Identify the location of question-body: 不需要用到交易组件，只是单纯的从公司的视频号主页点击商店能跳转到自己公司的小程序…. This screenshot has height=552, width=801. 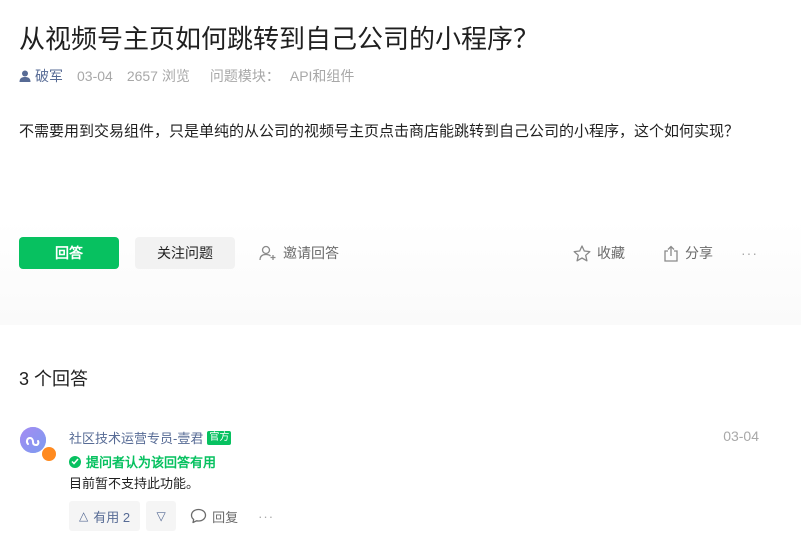
(379, 131).